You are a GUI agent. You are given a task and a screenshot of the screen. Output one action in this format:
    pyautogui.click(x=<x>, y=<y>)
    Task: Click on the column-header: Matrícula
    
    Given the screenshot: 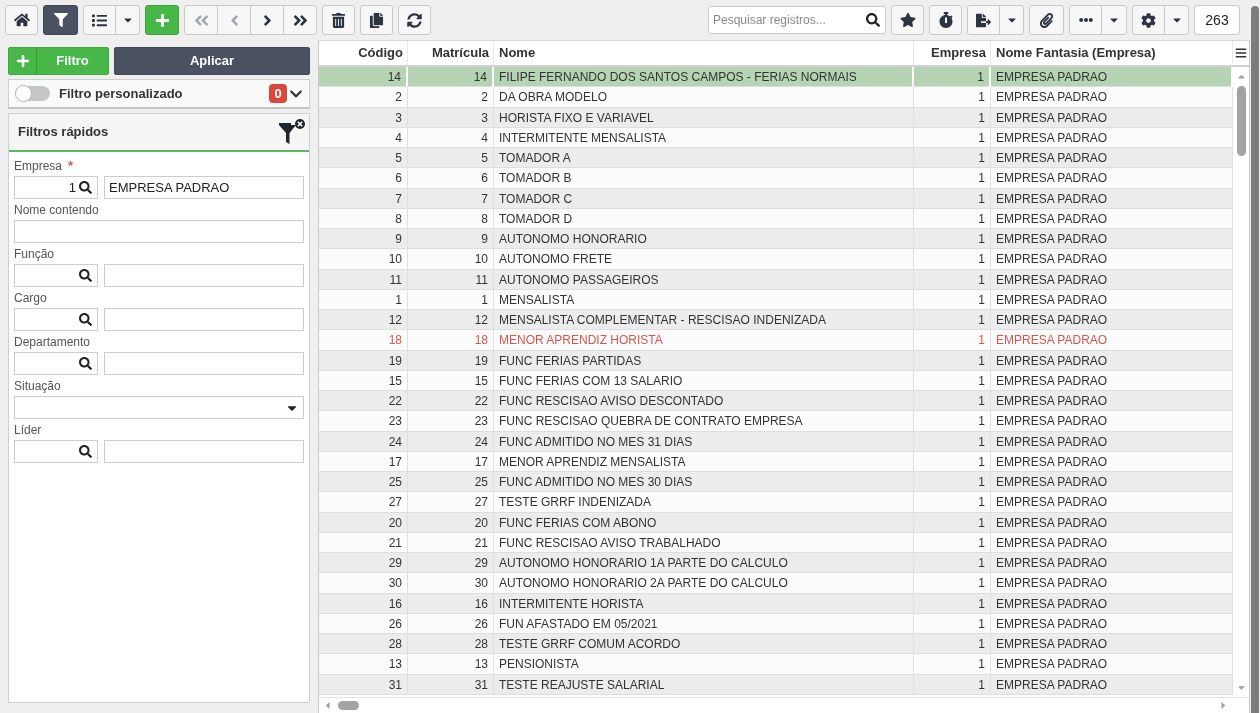 What is the action you would take?
    pyautogui.click(x=451, y=53)
    